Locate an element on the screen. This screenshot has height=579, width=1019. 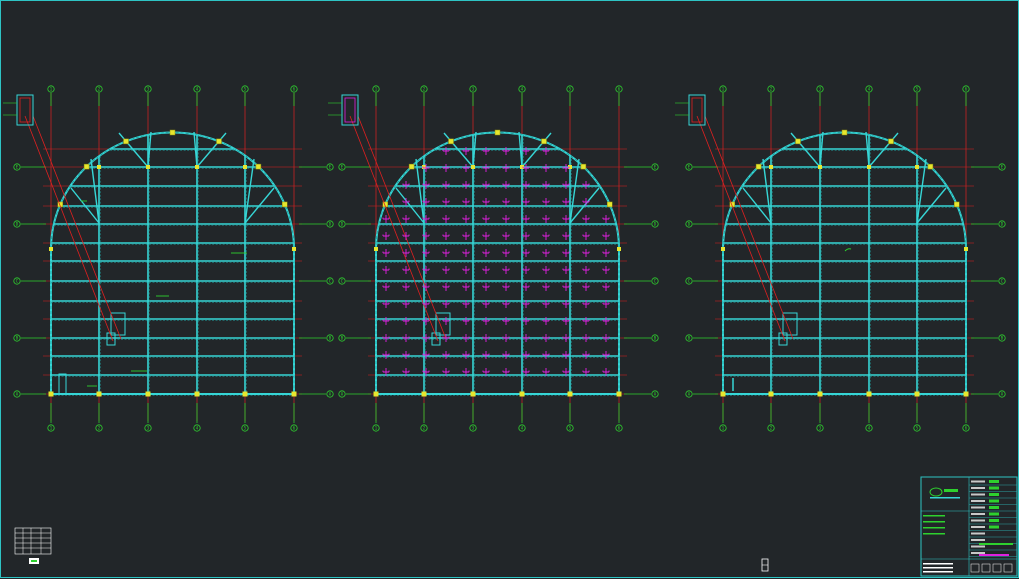
axis-label-top: 4 is located at coordinates (197, 89).